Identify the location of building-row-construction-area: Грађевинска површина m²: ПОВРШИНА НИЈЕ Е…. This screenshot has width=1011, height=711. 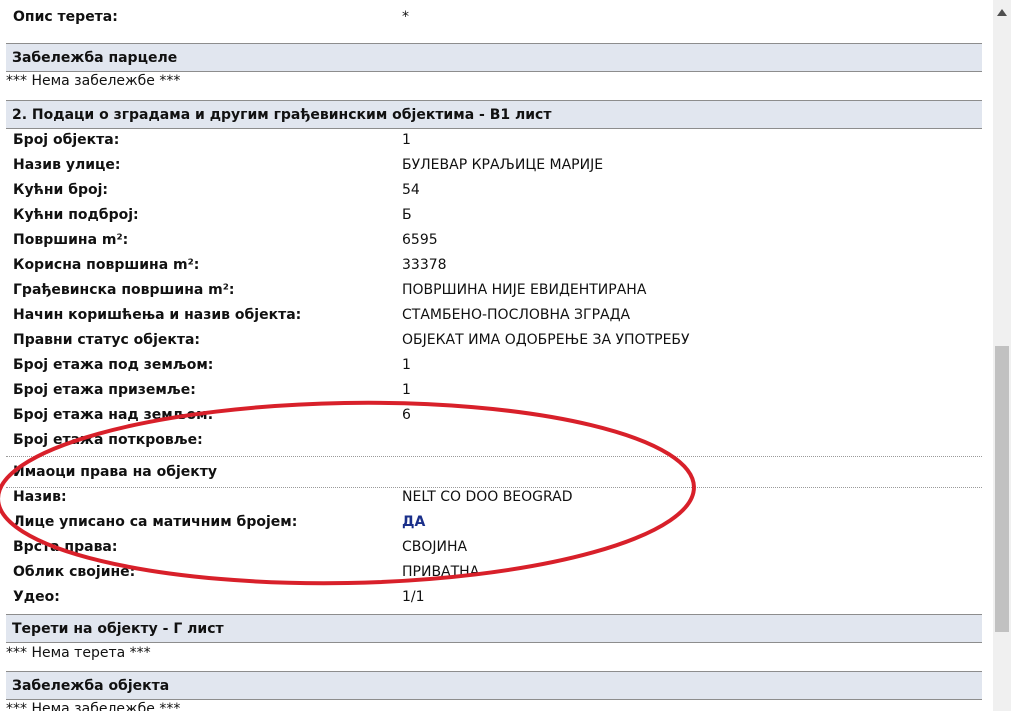
(491, 290).